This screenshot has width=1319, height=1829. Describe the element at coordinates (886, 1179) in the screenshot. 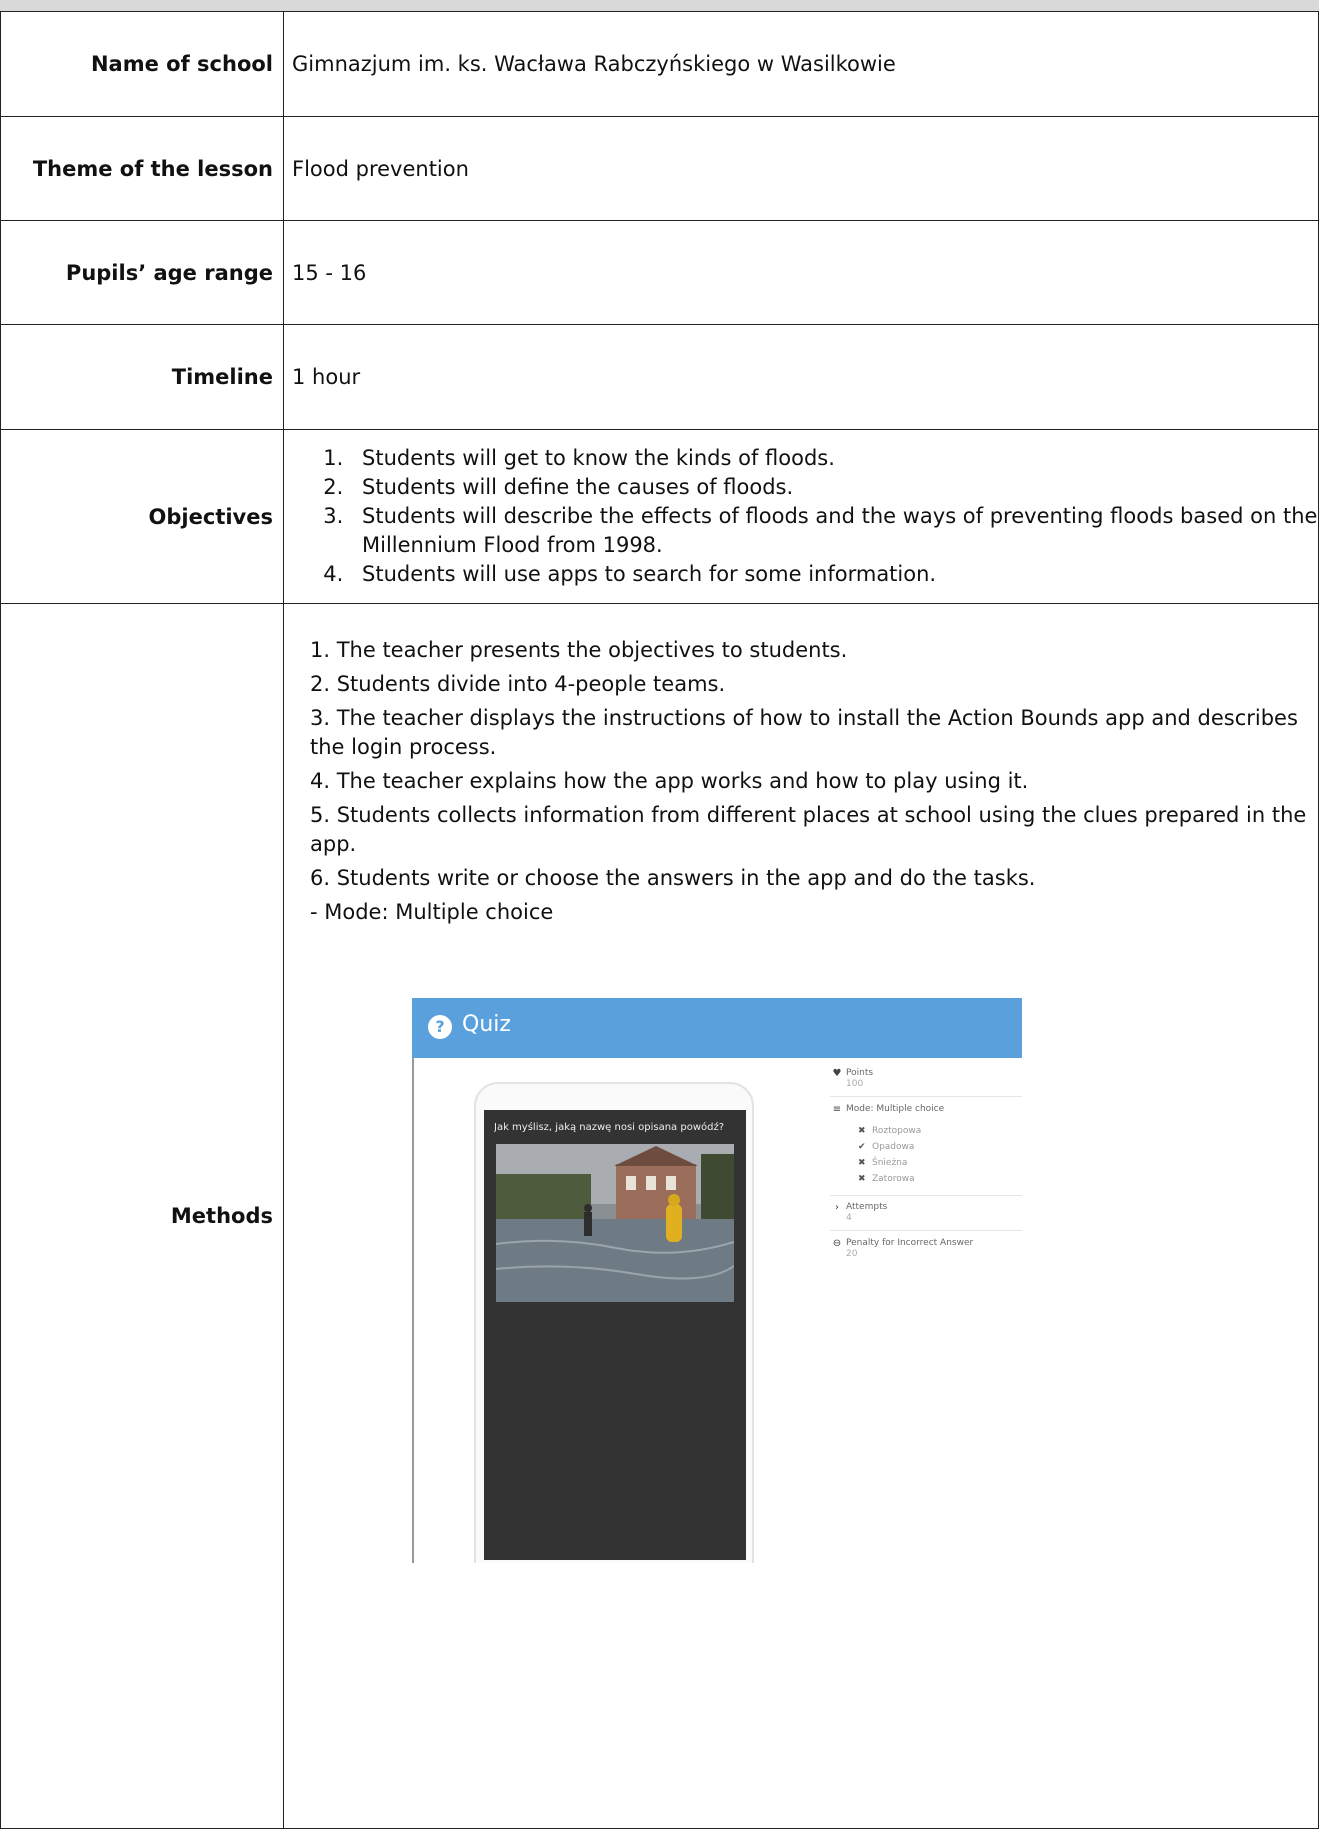

I see `answer-option: ✖ Zatorowa` at that location.